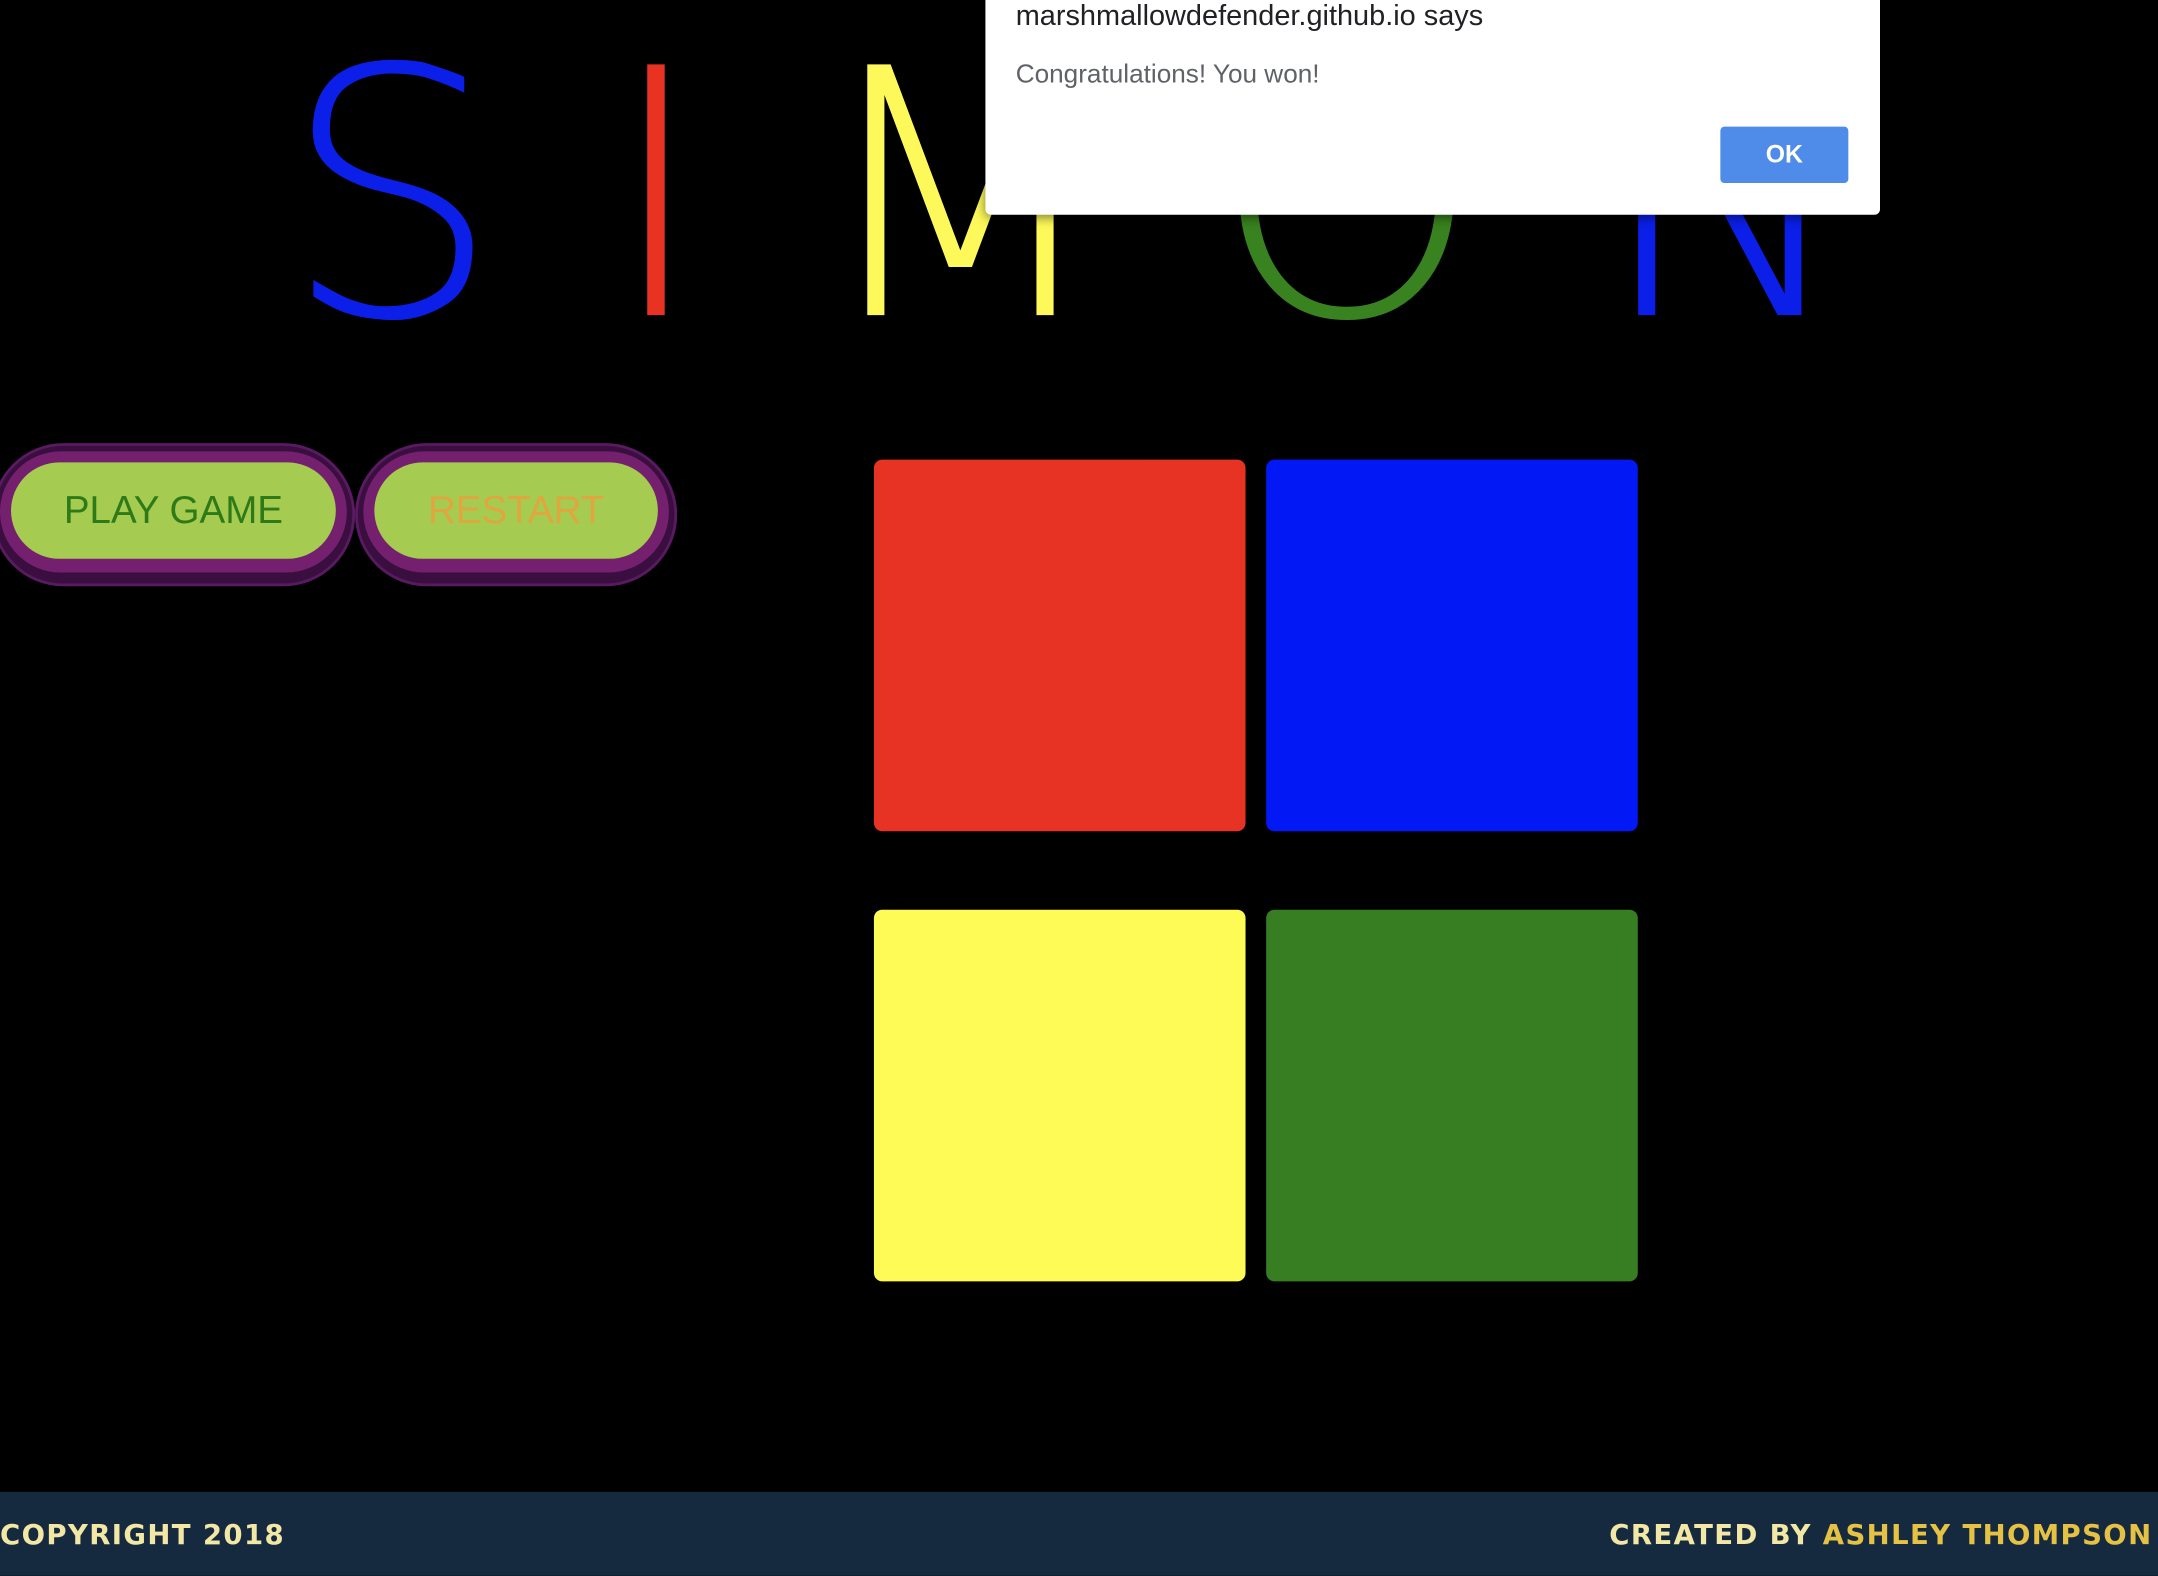 This screenshot has width=2158, height=1576. Describe the element at coordinates (391, 198) in the screenshot. I see `title-letter-s: S` at that location.